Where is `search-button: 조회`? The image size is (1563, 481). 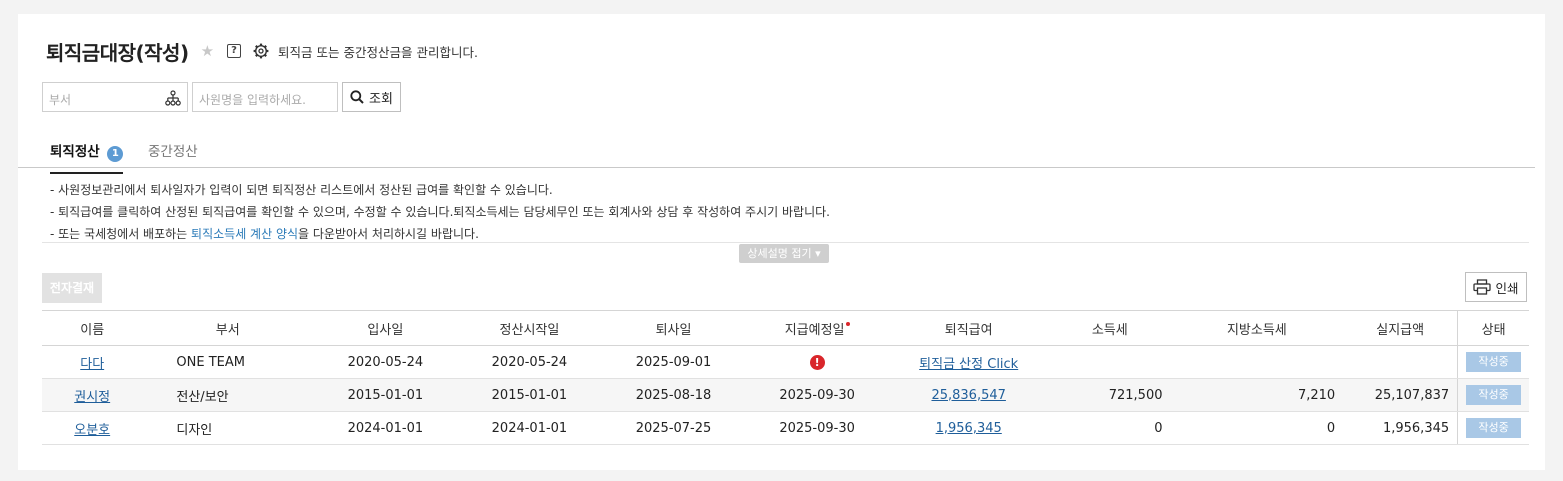
search-button: 조회 is located at coordinates (371, 97).